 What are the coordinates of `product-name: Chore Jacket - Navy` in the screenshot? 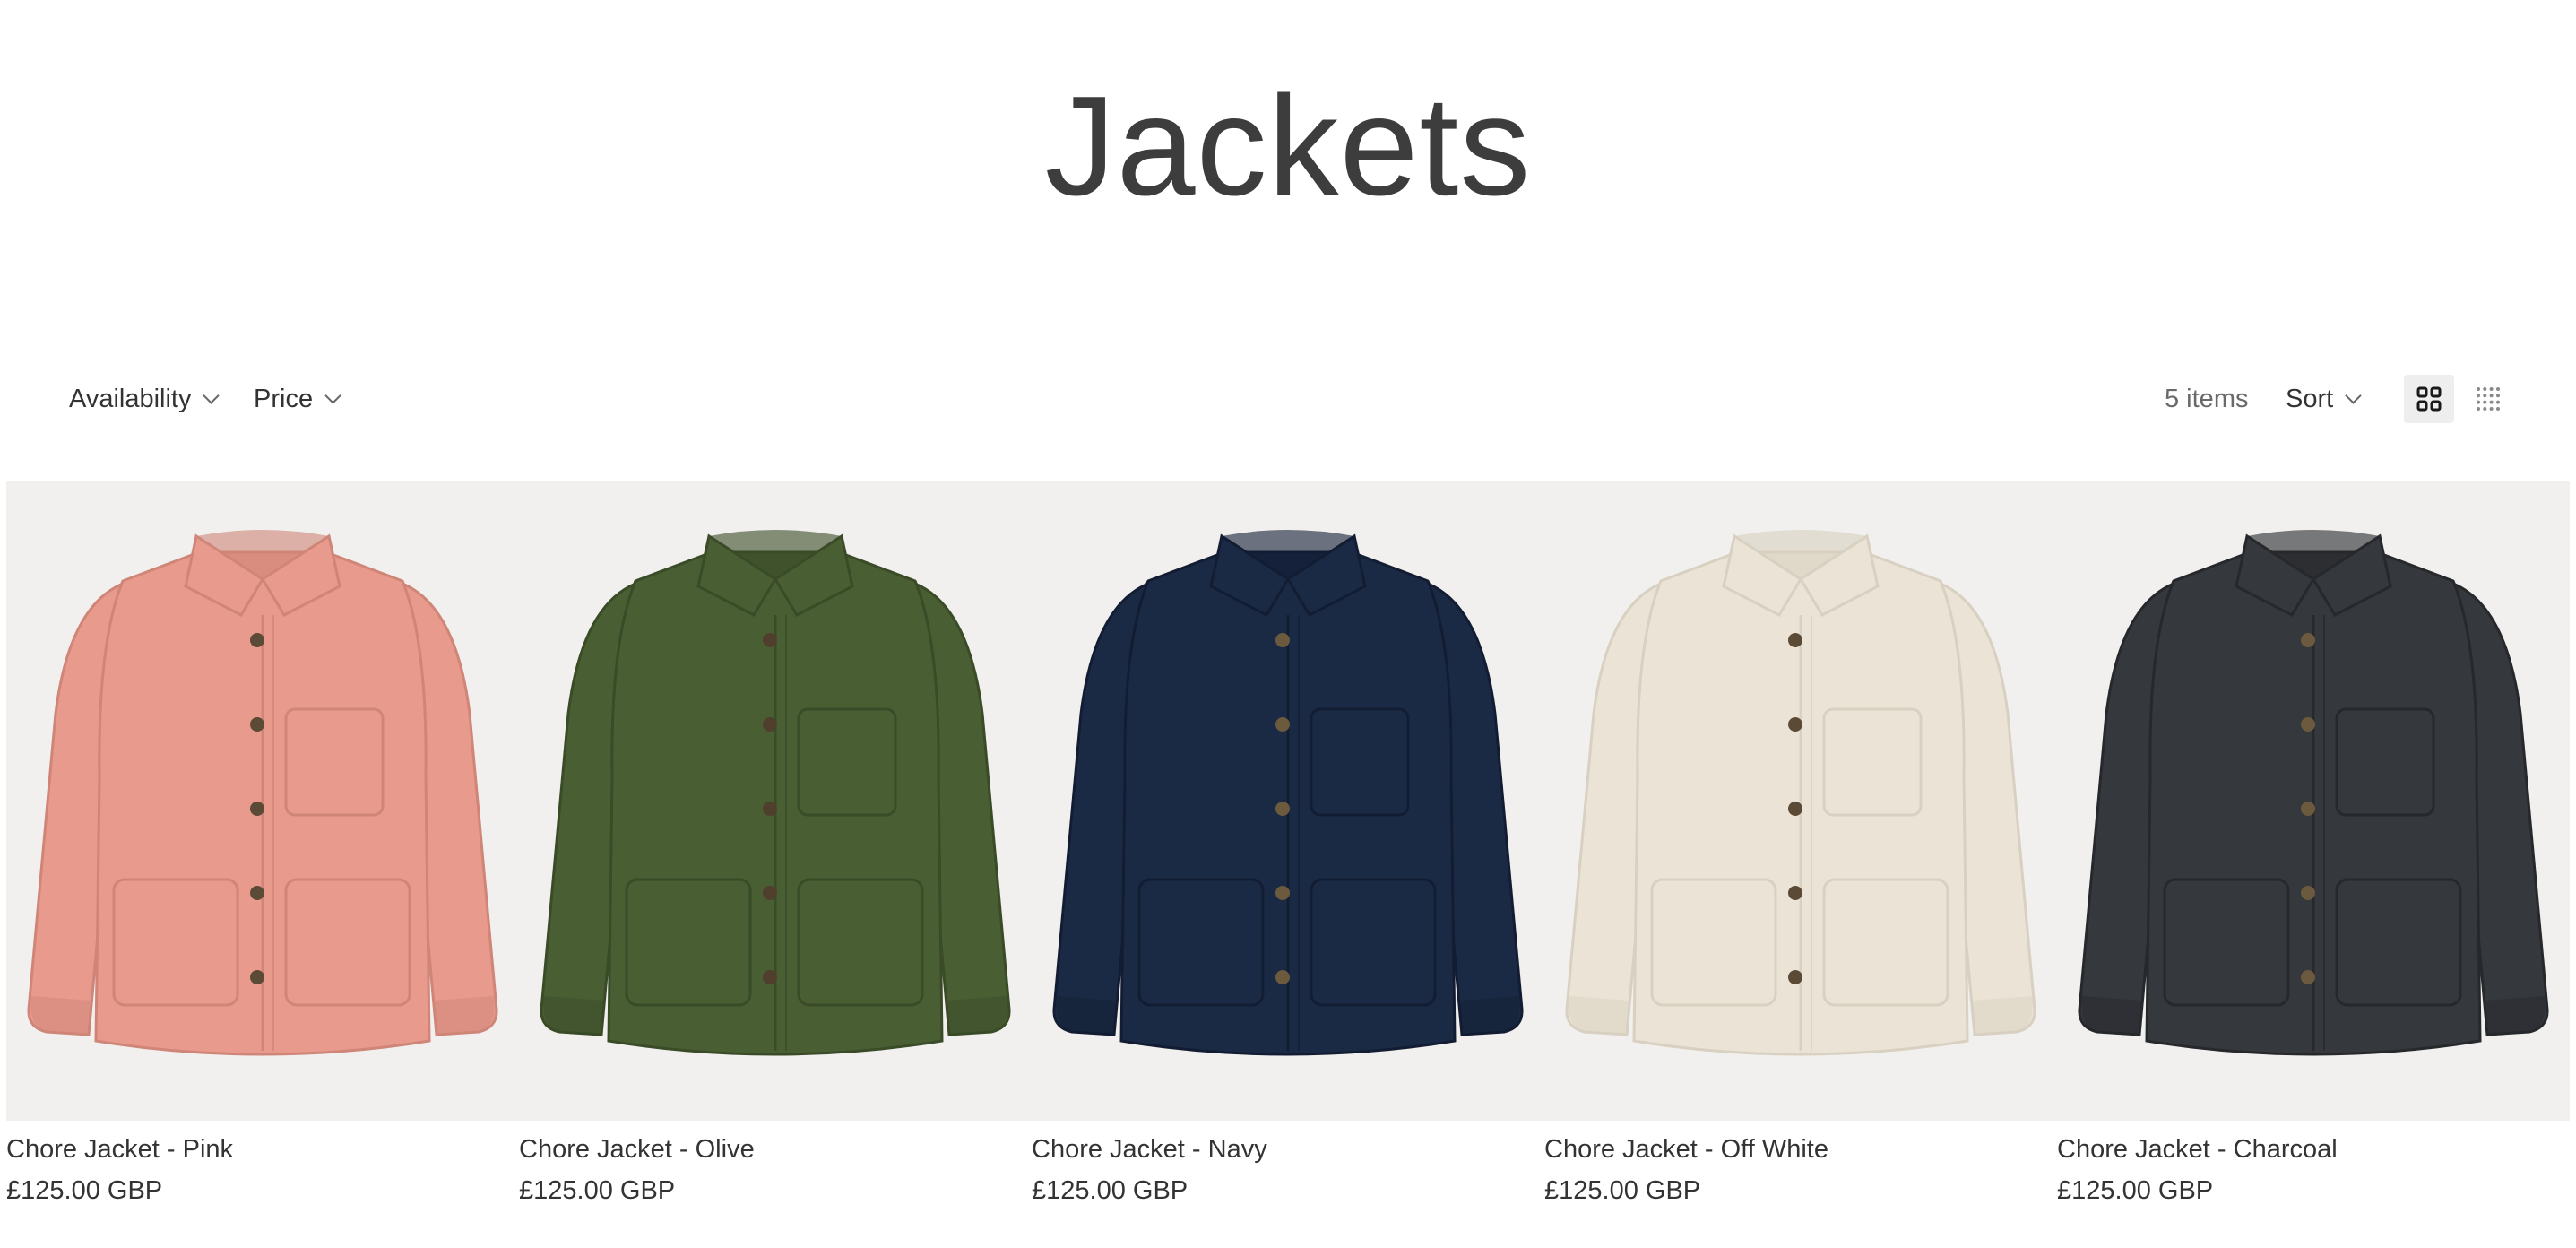 It's located at (1149, 1150).